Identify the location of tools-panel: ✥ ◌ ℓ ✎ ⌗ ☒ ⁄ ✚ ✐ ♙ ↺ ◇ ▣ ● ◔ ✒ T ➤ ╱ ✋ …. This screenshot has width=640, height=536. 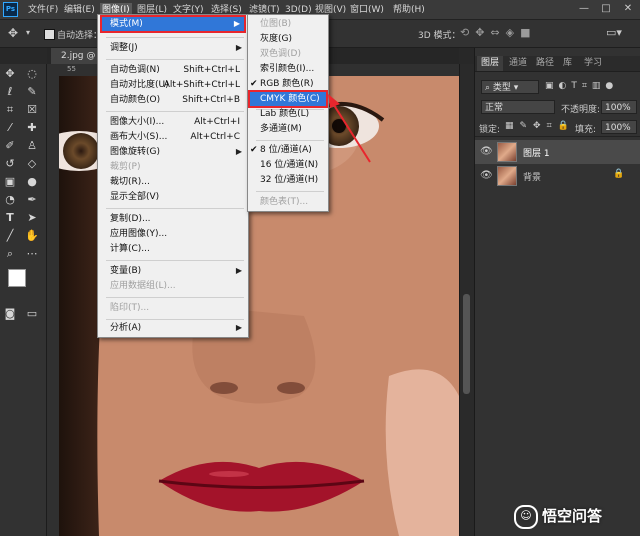
(23, 300).